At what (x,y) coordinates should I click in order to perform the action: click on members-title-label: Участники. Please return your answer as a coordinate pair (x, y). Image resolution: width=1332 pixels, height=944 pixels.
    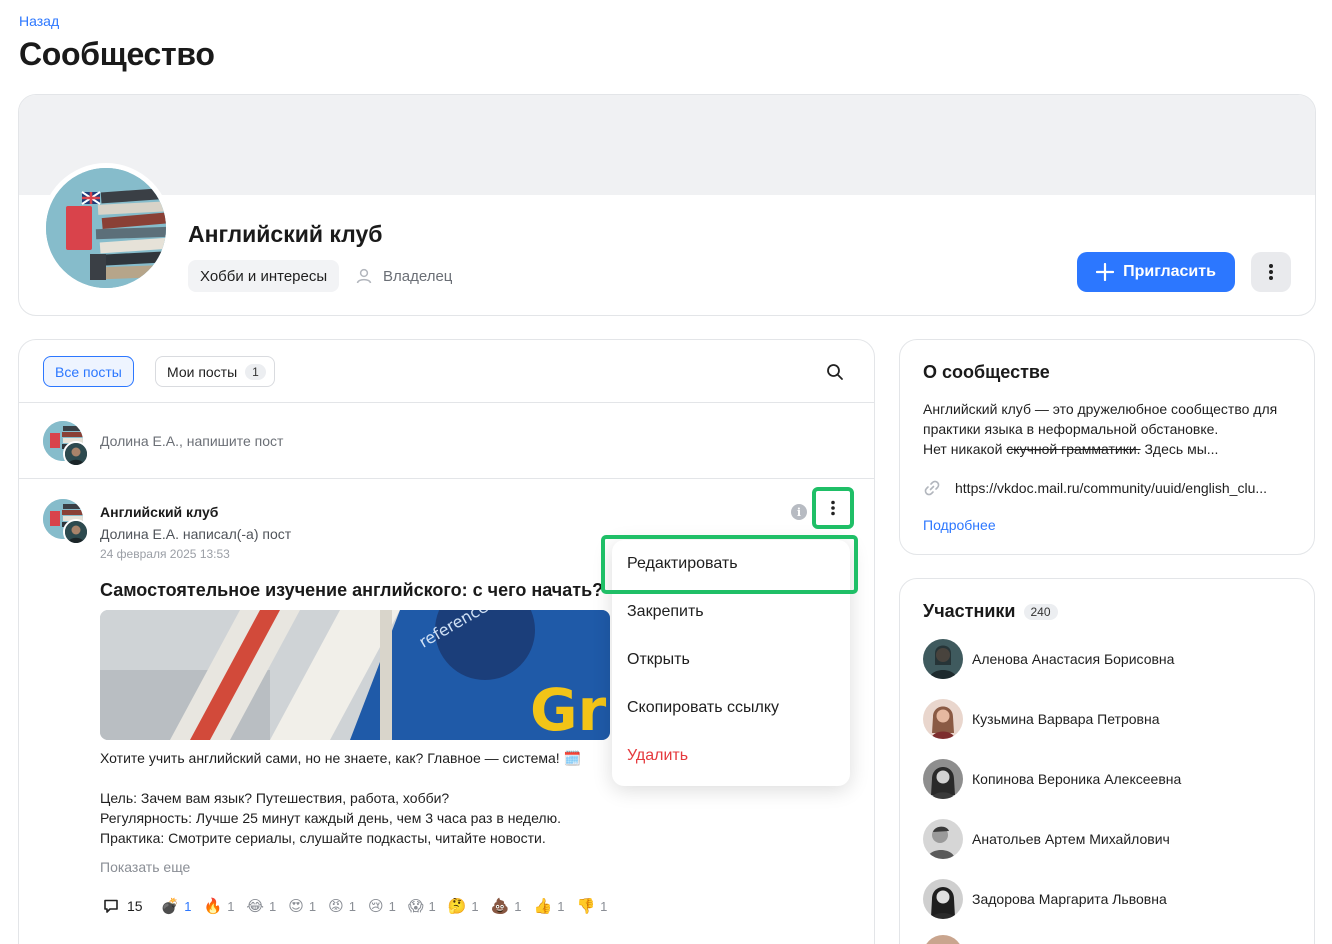
    Looking at the image, I should click on (969, 611).